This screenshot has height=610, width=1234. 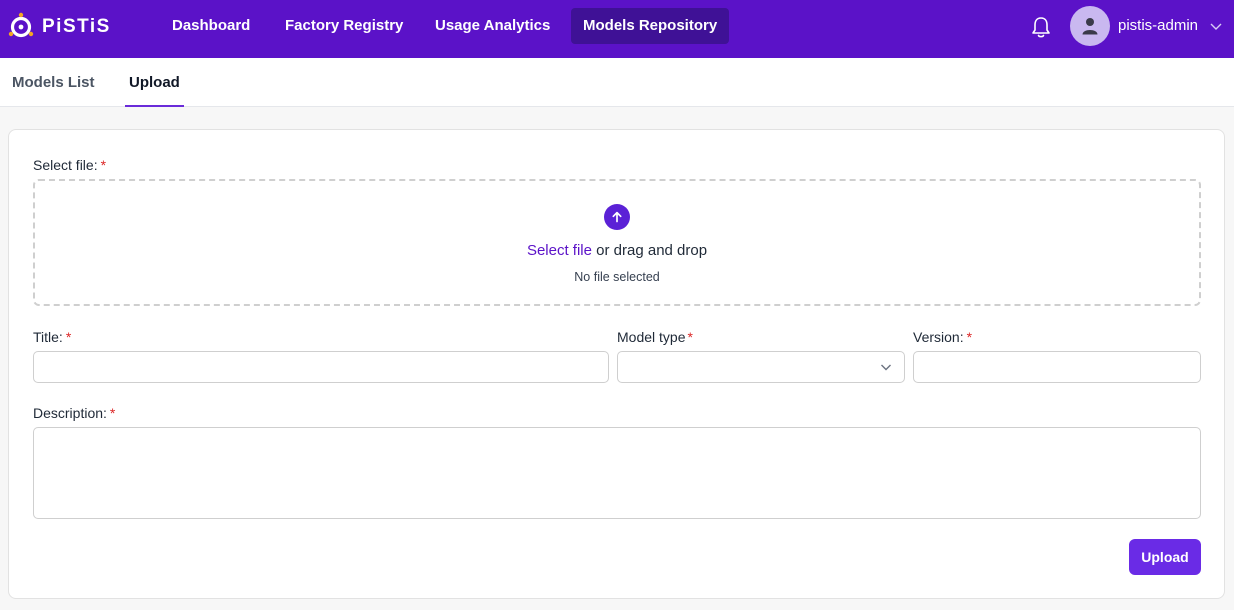 I want to click on pistis-logo-icon, so click(x=21, y=25).